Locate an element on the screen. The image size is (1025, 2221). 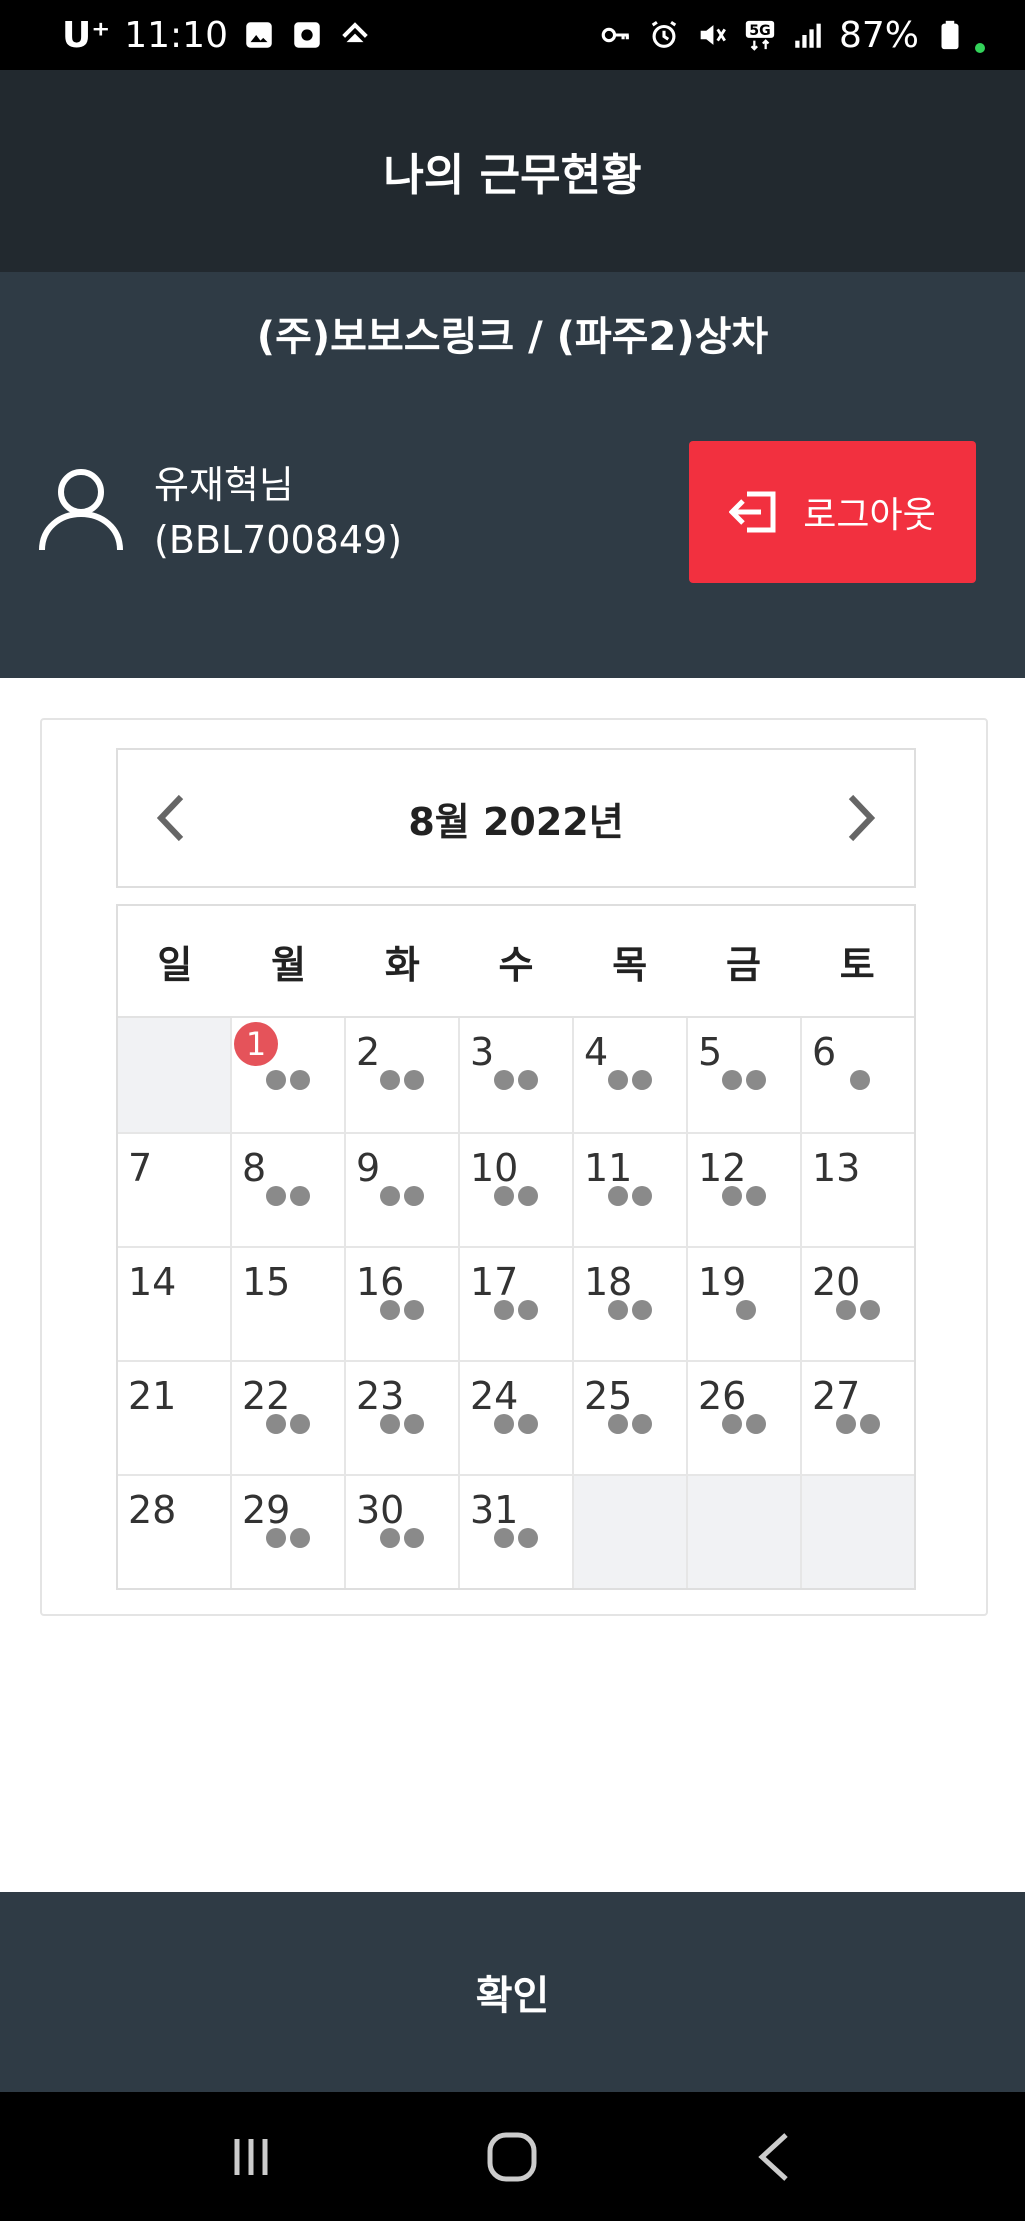
status-bar: U⁺ 11:10 5G 87% is located at coordinates (512, 35).